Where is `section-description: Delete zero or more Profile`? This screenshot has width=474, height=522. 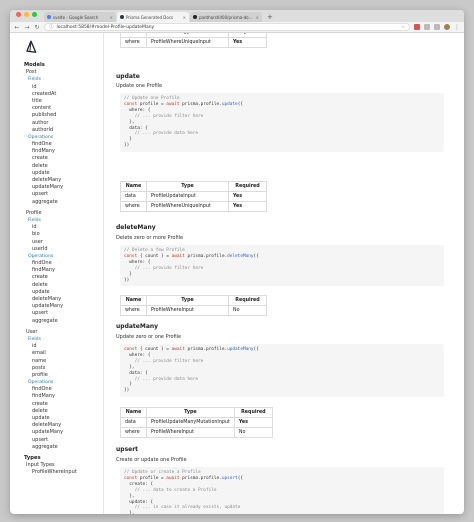
section-description: Delete zero or more Profile is located at coordinates (150, 238).